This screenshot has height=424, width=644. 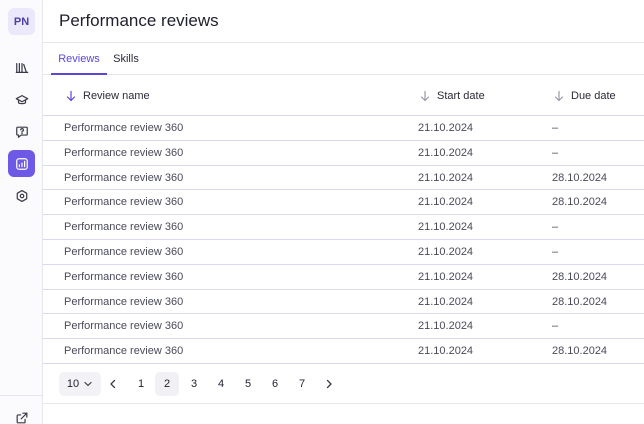 What do you see at coordinates (221, 384) in the screenshot?
I see `page-button-4: 4` at bounding box center [221, 384].